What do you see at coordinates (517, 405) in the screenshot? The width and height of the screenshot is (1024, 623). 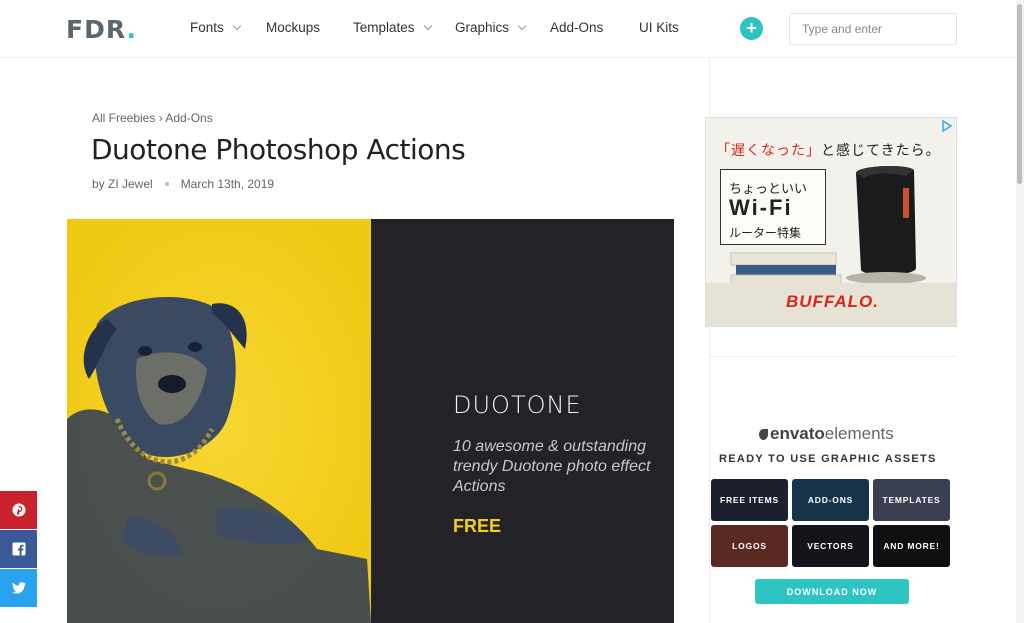 I see `hero-title: DUOTONE` at bounding box center [517, 405].